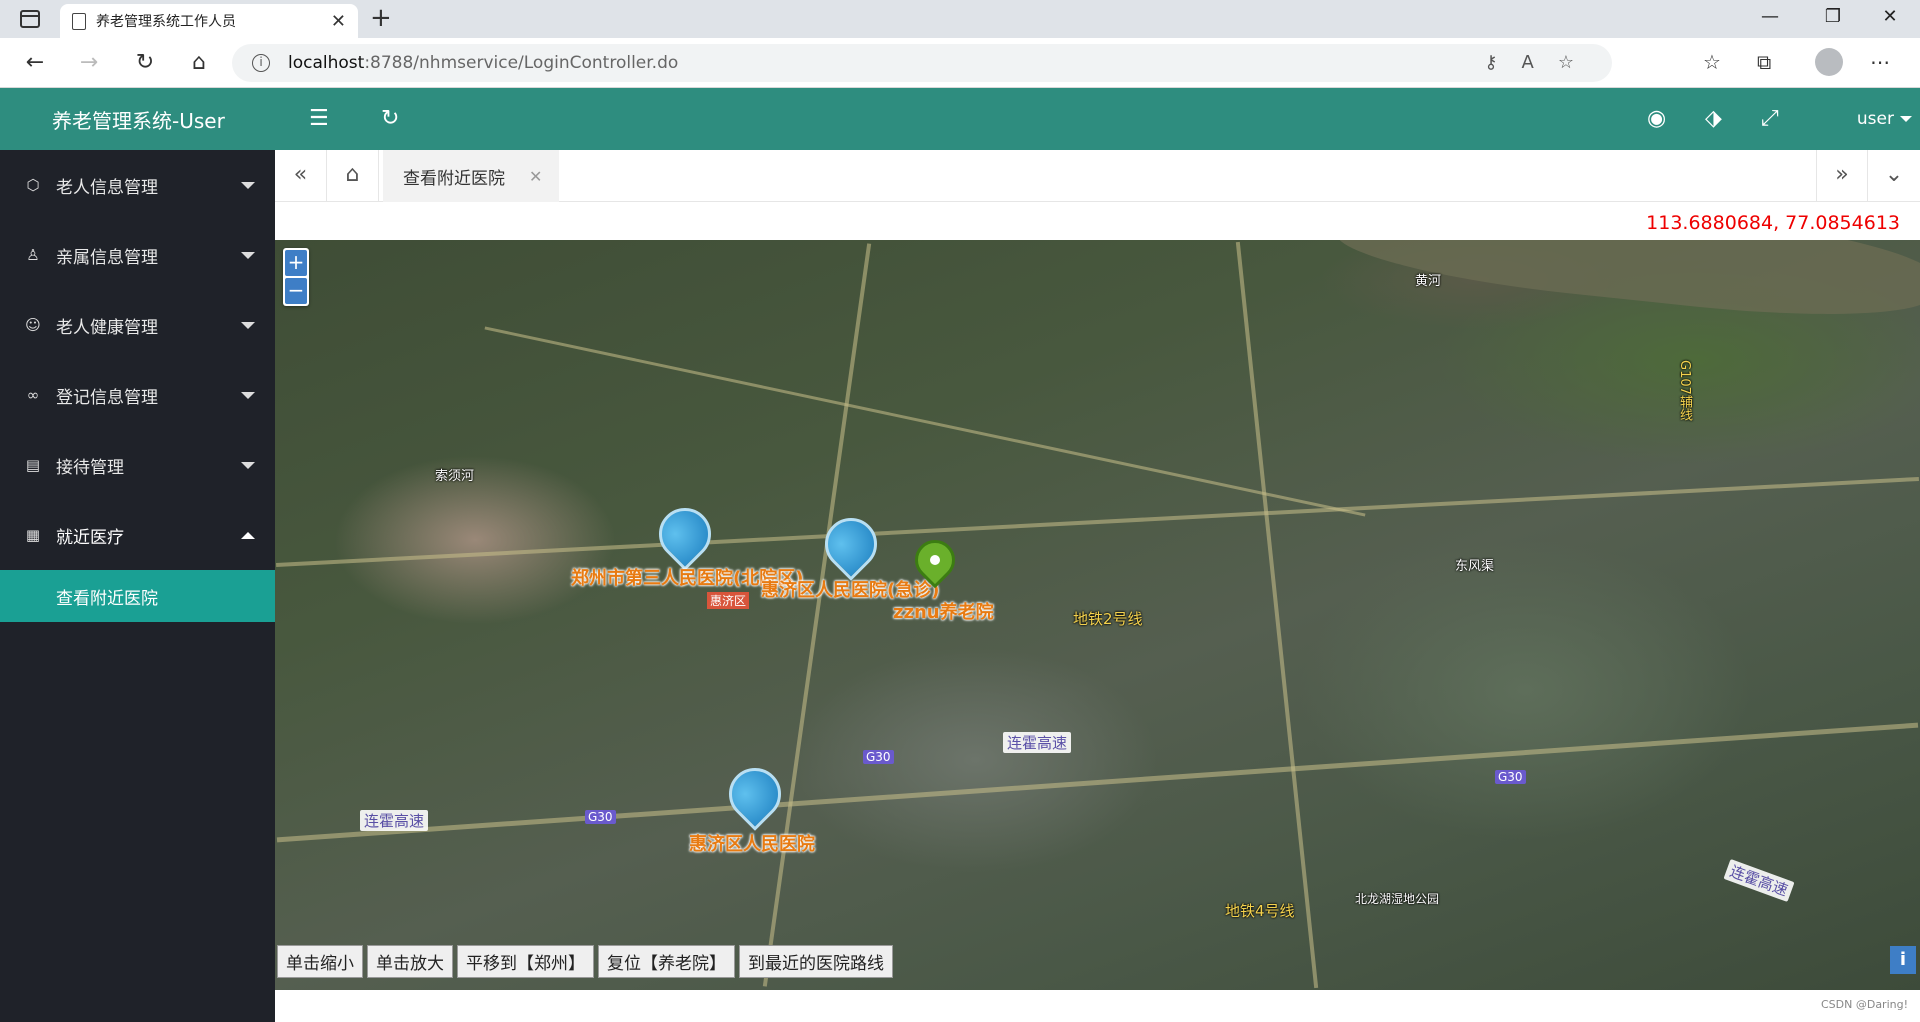 This screenshot has height=1022, width=1920. I want to click on home-tab-icon: ⌂, so click(353, 176).